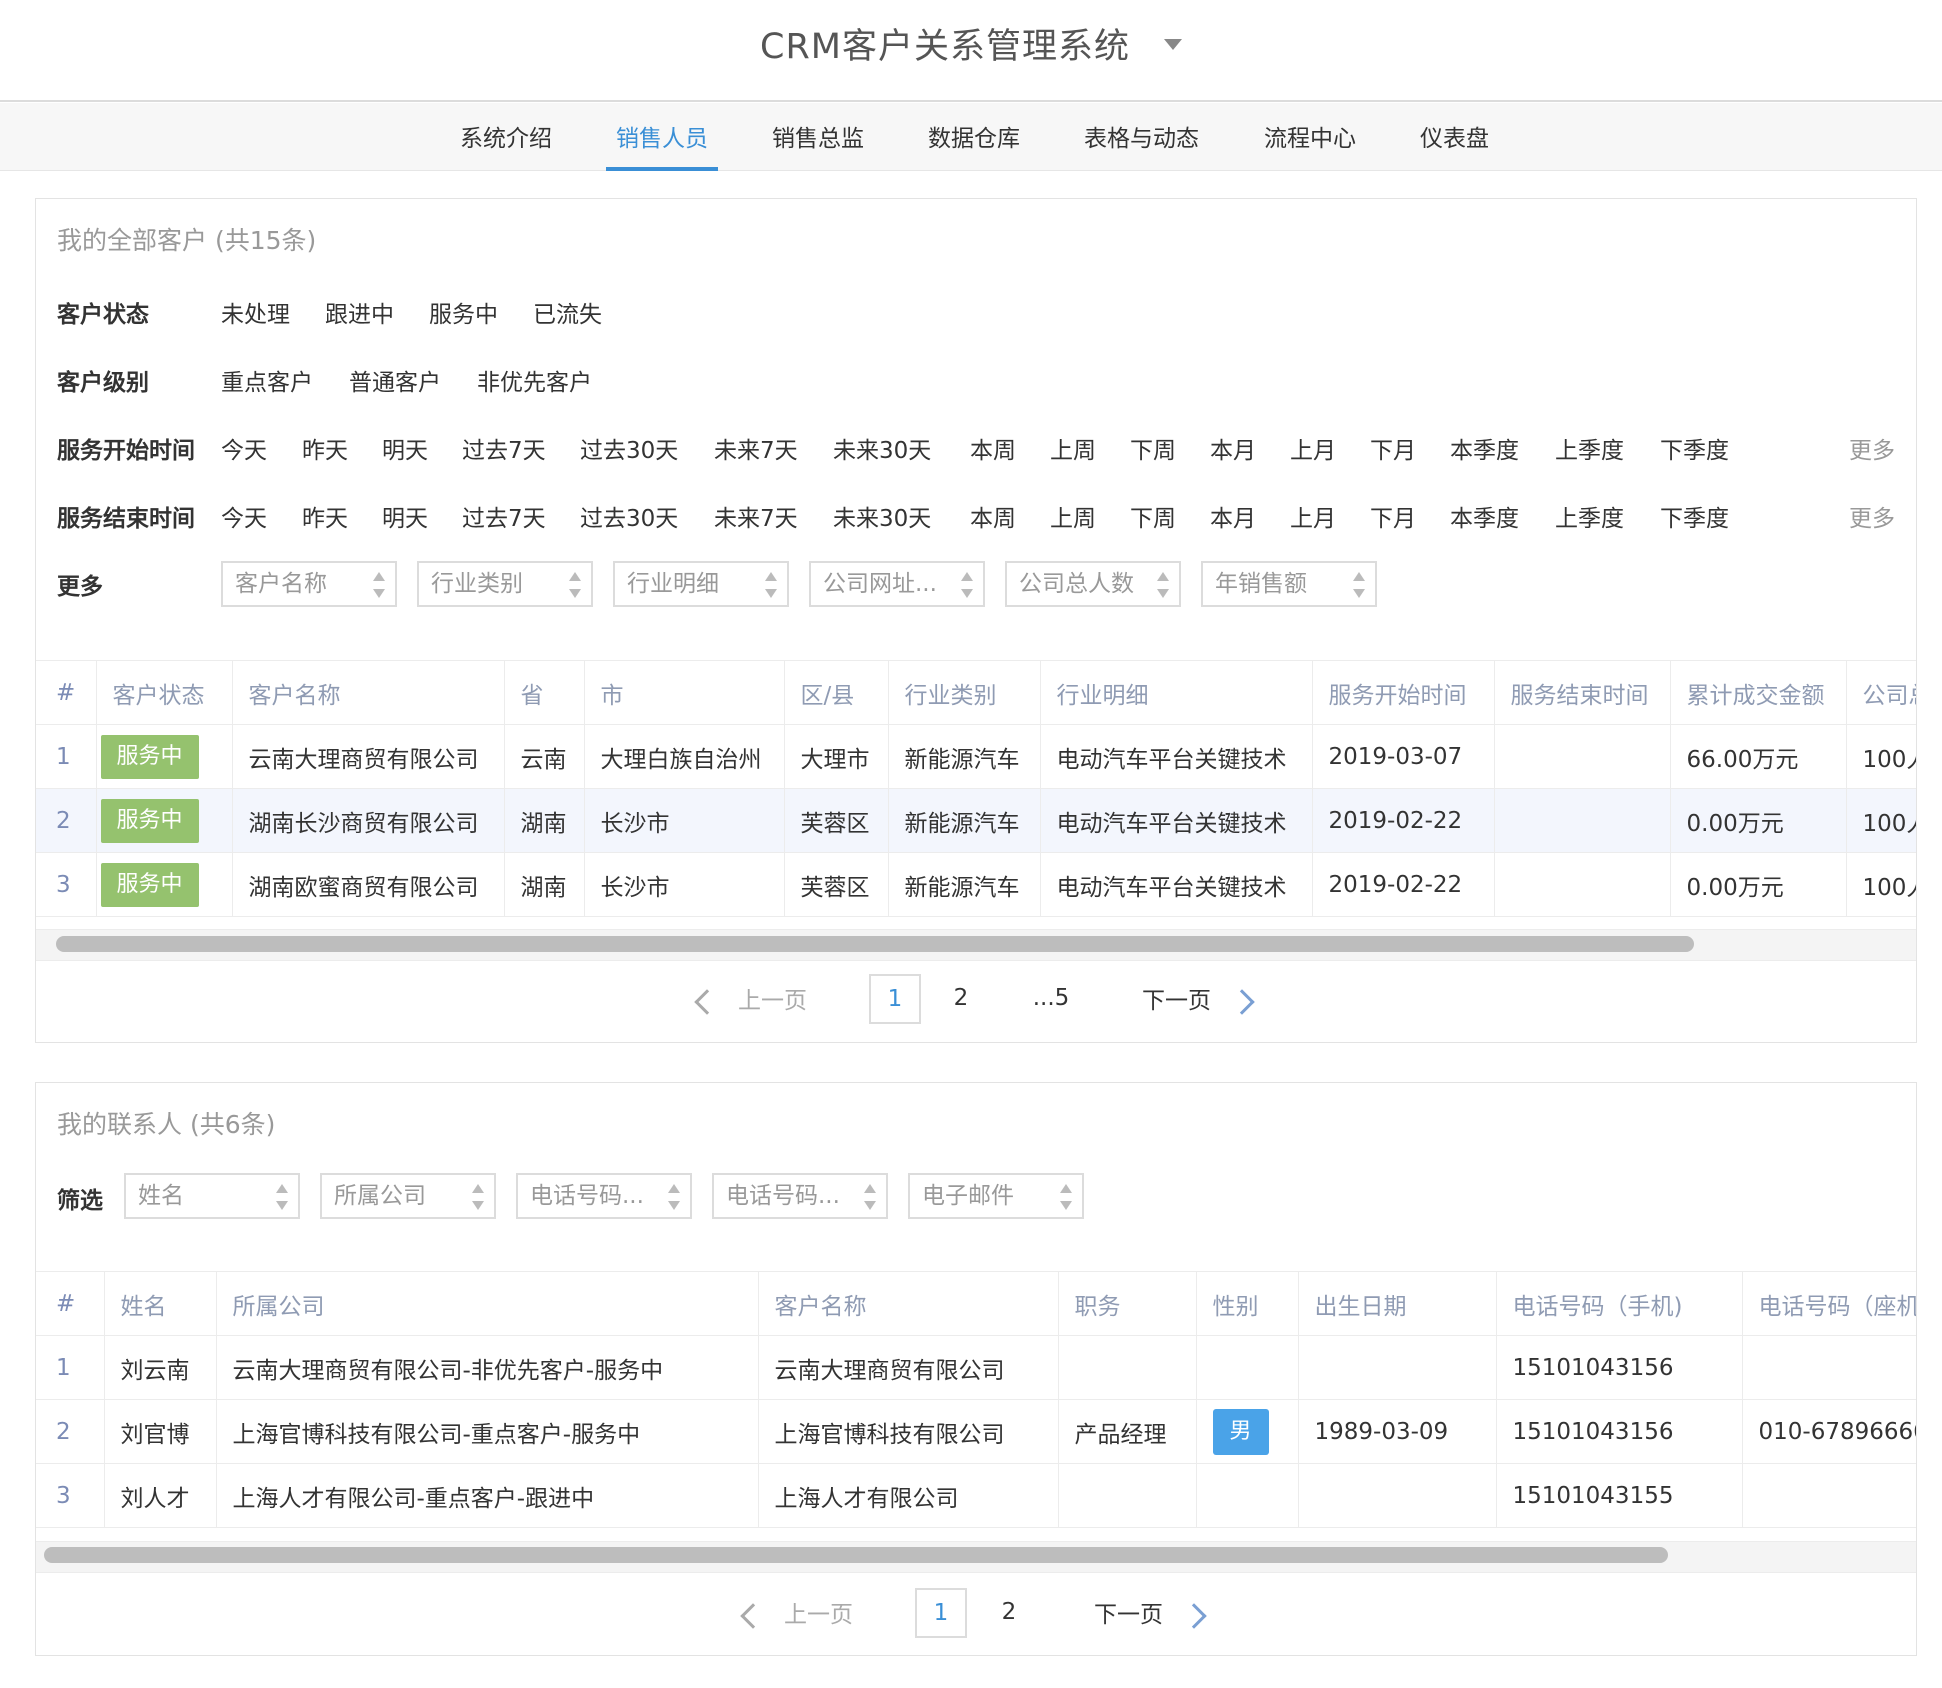  Describe the element at coordinates (961, 998) in the screenshot. I see `customers-page-2: 2` at that location.